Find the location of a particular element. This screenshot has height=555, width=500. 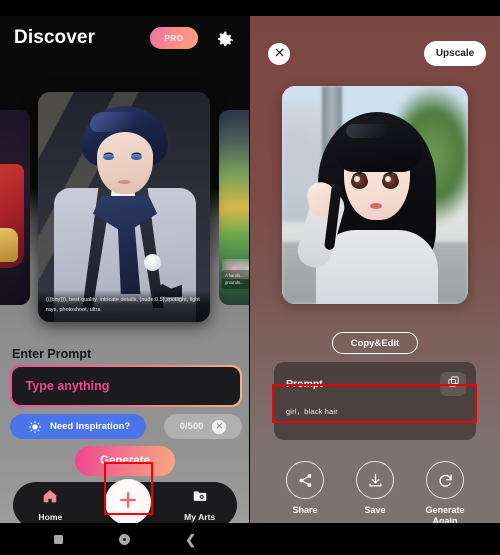

card-artwork-boy is located at coordinates (124, 207).